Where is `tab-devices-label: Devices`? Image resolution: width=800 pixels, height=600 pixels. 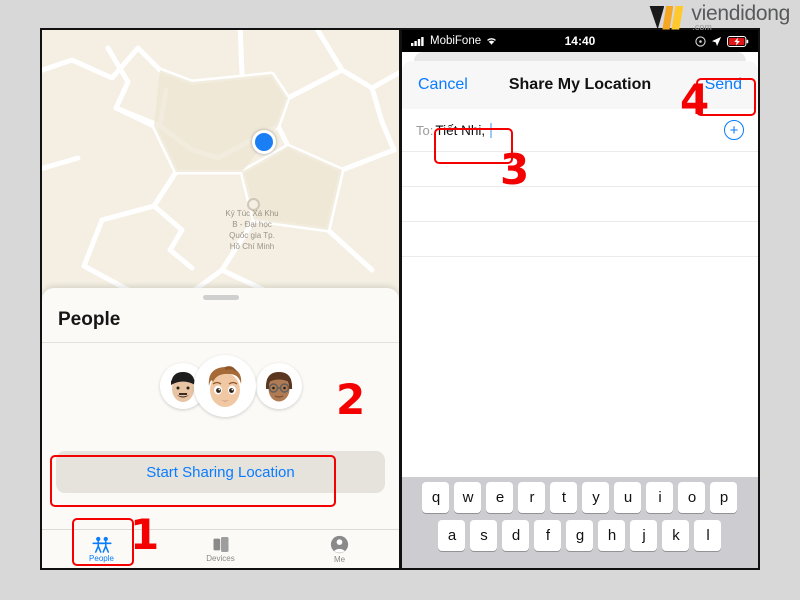 tab-devices-label: Devices is located at coordinates (220, 558).